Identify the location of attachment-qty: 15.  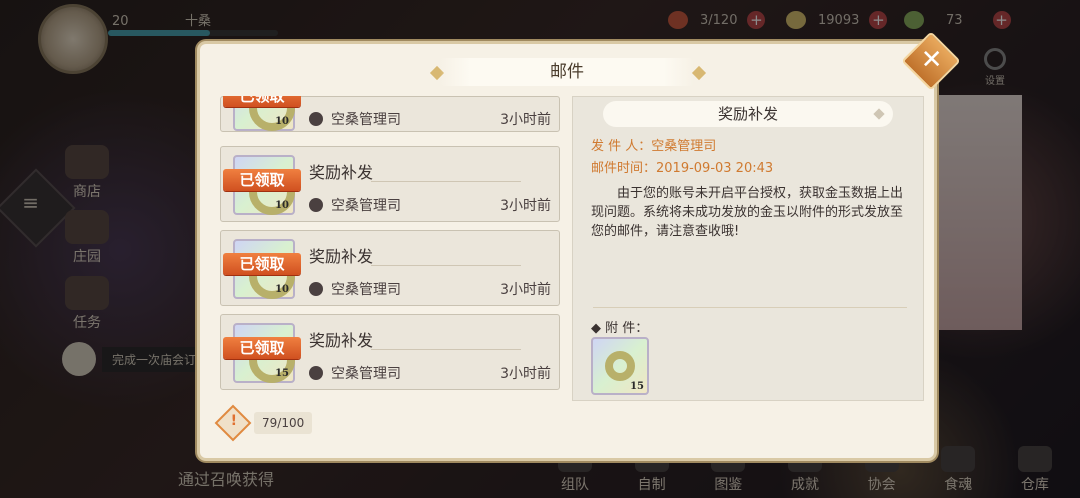
(637, 386).